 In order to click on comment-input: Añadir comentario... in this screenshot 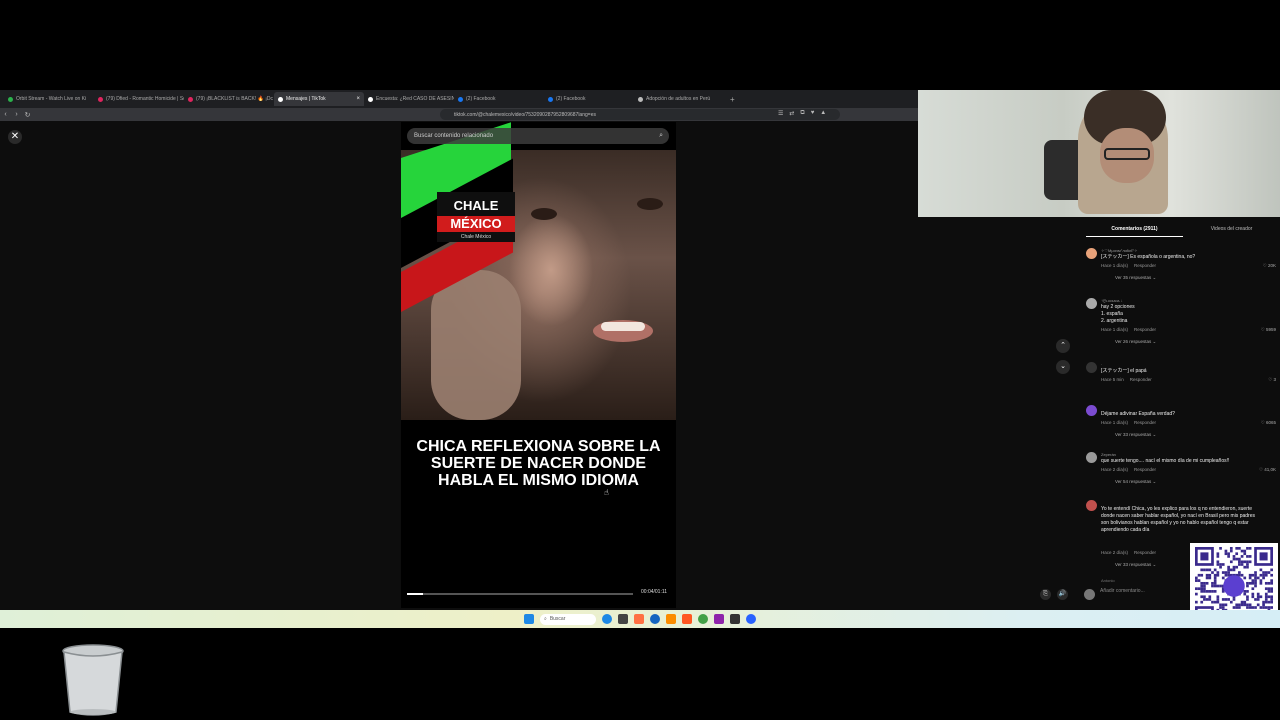, I will do `click(1145, 594)`.